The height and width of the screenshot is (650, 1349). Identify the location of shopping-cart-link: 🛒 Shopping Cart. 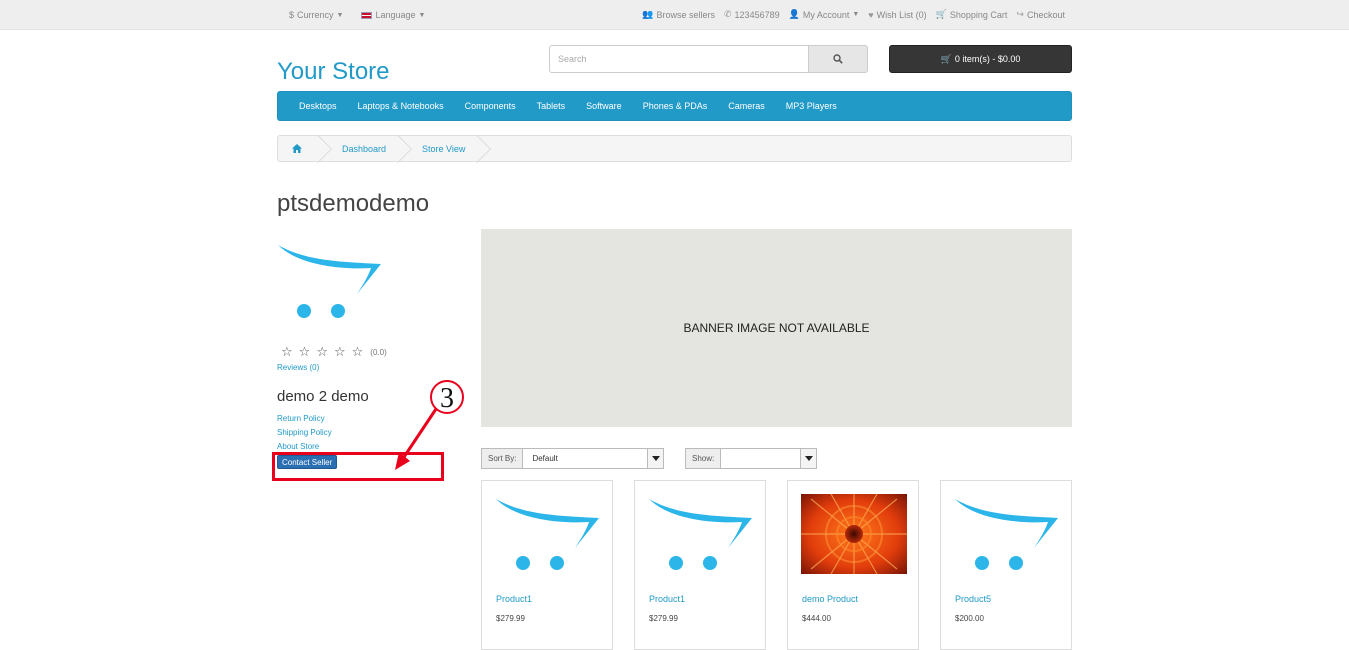
(972, 14).